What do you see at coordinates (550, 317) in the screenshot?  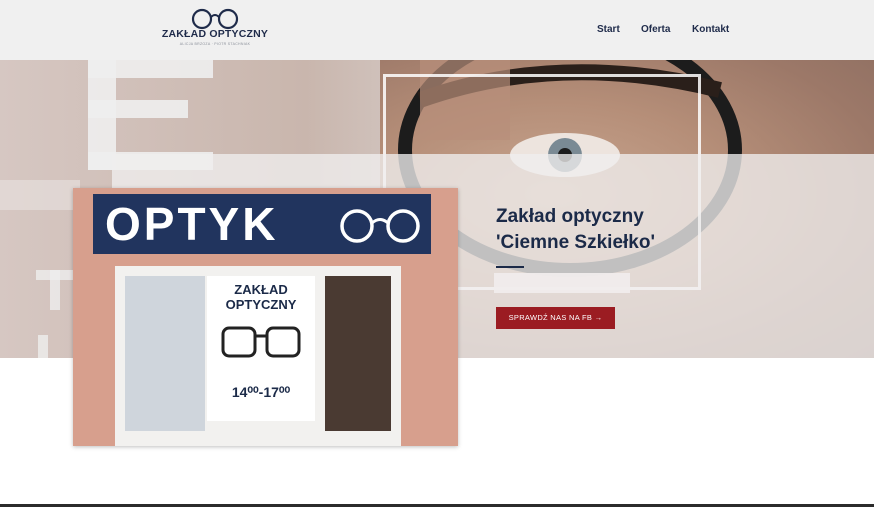 I see `facebook-button-label: SPRAWDŹ NAS NA FB` at bounding box center [550, 317].